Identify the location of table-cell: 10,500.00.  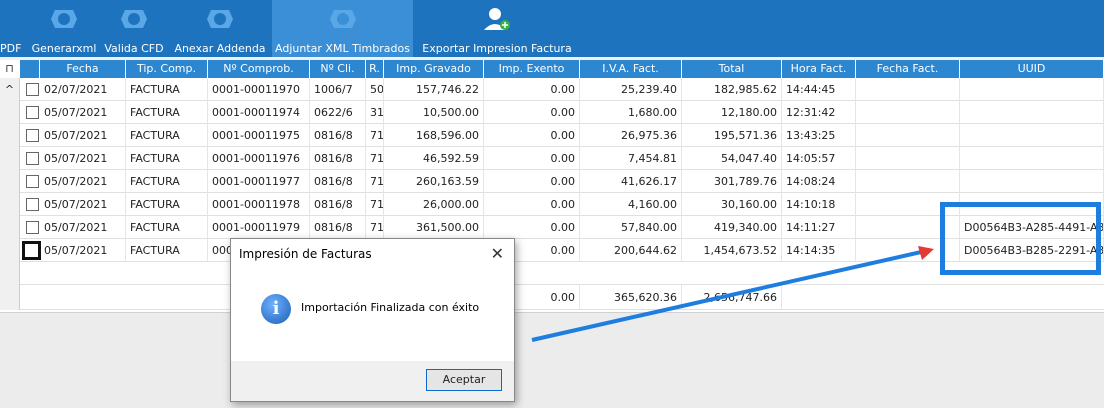
(434, 112).